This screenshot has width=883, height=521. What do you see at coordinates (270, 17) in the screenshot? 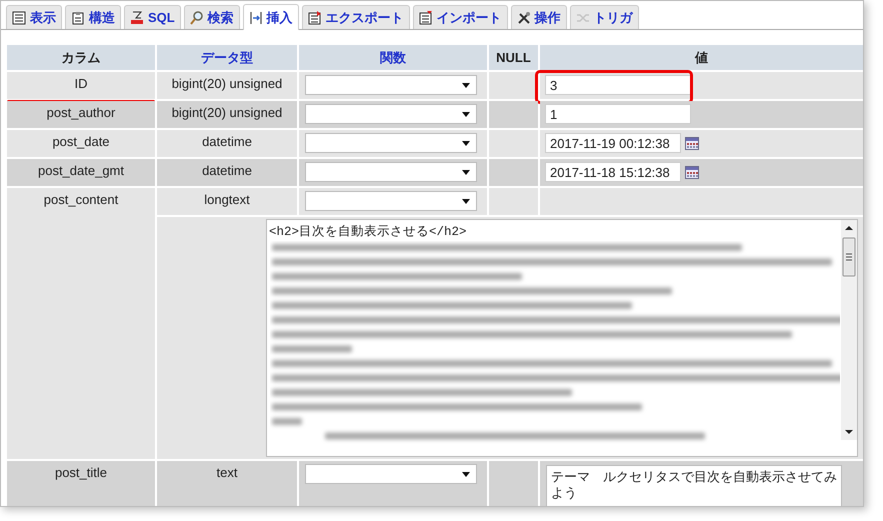
I see `tab: 挿入` at bounding box center [270, 17].